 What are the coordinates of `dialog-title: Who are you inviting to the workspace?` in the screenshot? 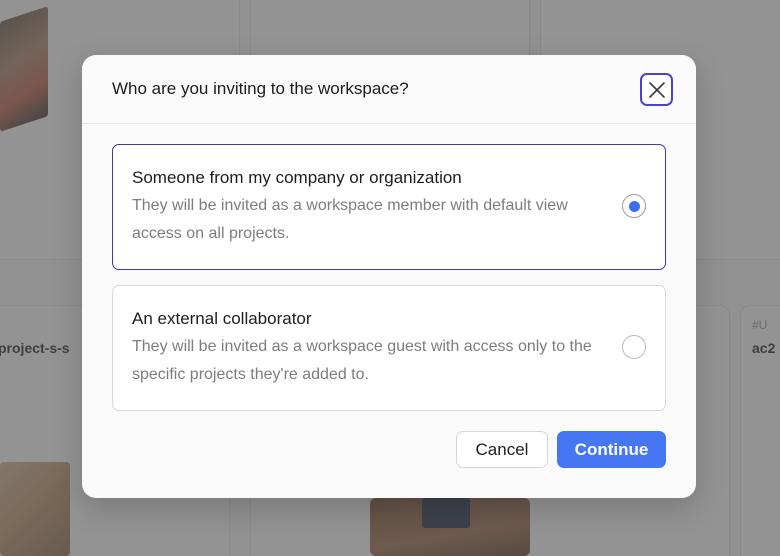 It's located at (260, 88).